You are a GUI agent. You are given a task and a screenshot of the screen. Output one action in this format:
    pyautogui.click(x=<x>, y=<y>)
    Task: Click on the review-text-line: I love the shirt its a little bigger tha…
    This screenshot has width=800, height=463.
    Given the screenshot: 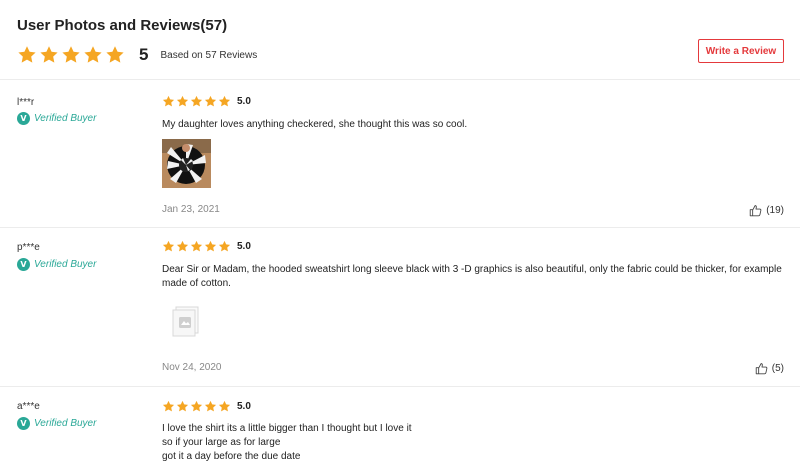 What is the action you would take?
    pyautogui.click(x=287, y=428)
    